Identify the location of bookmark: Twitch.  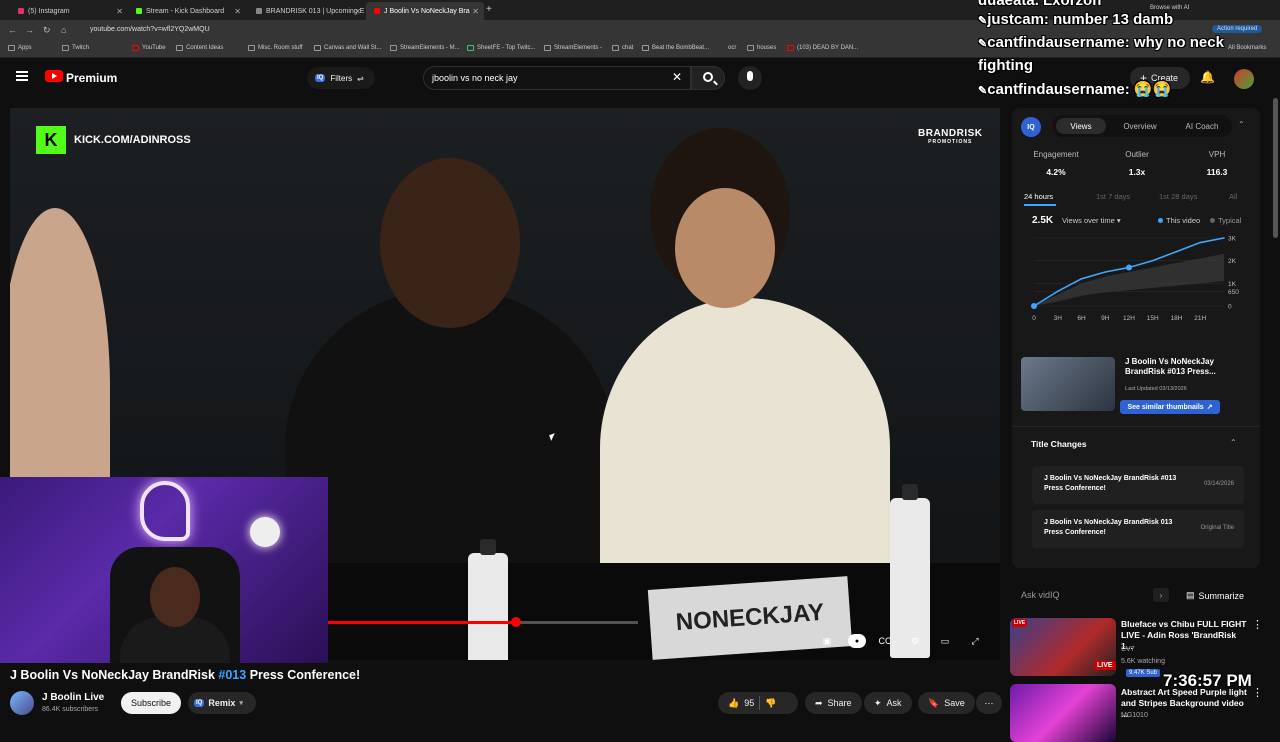
(75, 48).